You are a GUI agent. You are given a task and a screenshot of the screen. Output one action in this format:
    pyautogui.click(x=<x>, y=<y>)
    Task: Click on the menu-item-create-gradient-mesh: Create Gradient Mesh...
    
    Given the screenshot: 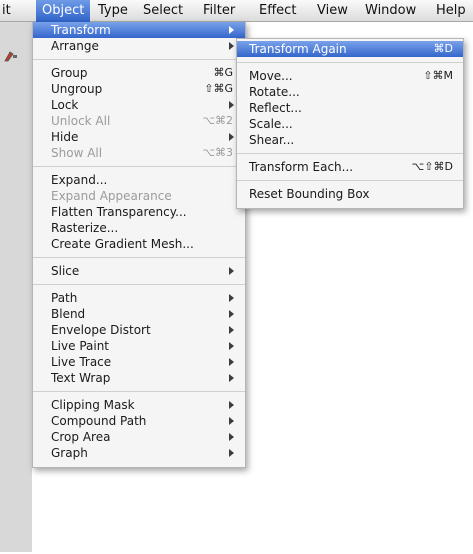 What is the action you would take?
    pyautogui.click(x=139, y=244)
    